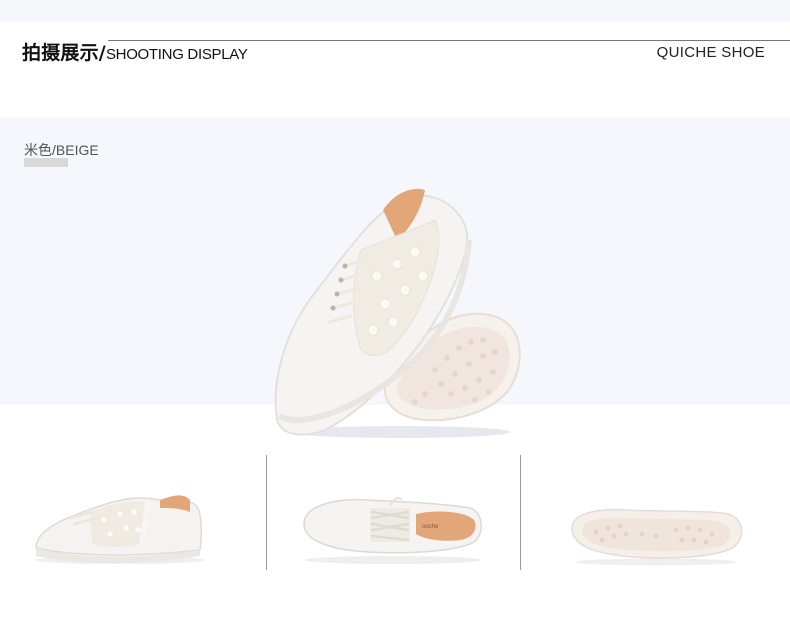 The width and height of the screenshot is (790, 637). Describe the element at coordinates (657, 537) in the screenshot. I see `thumbnail-outsole-view` at that location.